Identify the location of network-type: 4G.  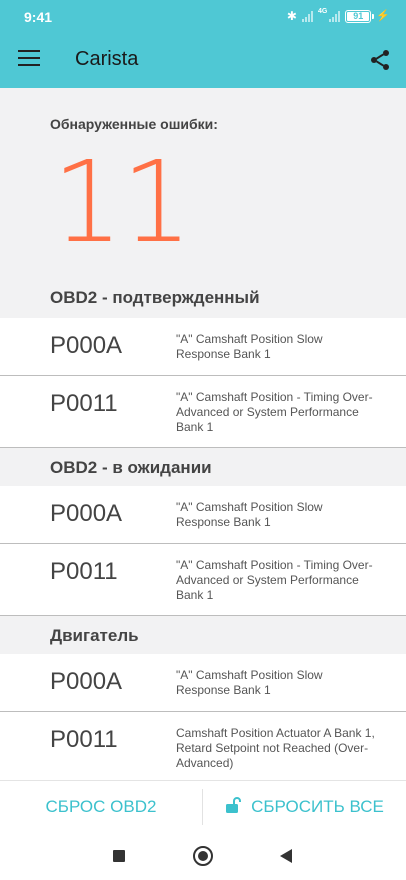
(322, 11).